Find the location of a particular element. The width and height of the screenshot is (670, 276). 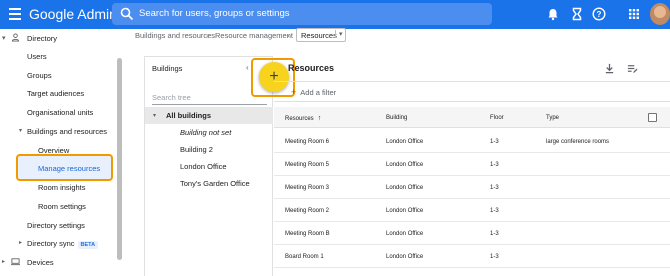

chevron-down-icon: ▾ is located at coordinates (339, 34).